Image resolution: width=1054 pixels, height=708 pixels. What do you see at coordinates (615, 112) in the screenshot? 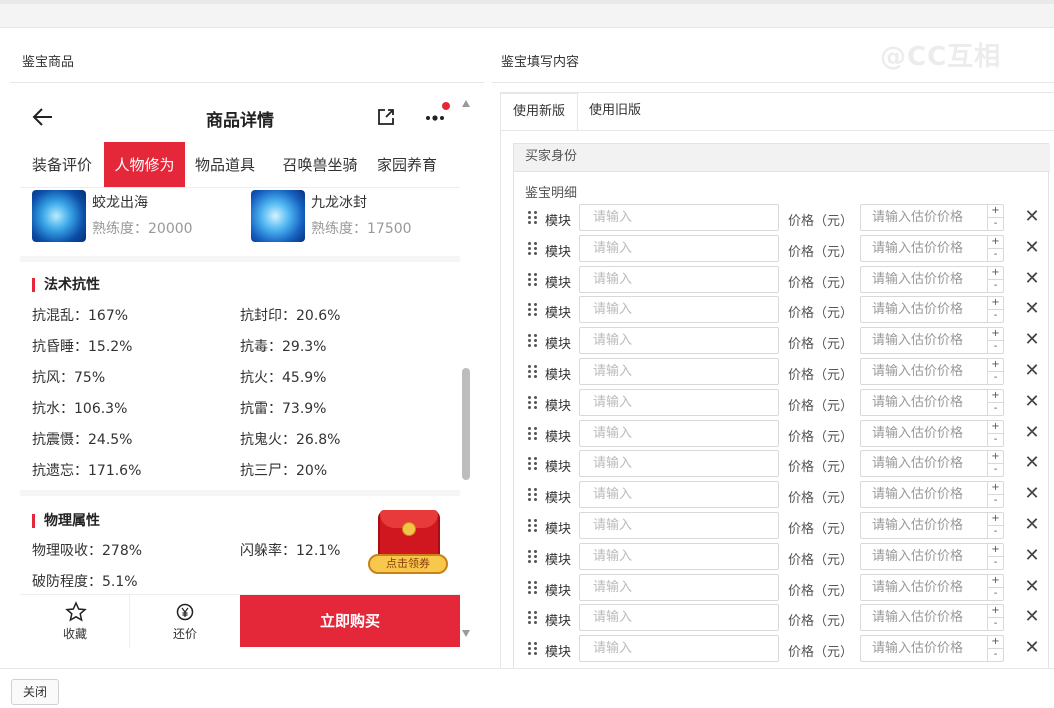
I see `tab-old-version: 使用旧版` at bounding box center [615, 112].